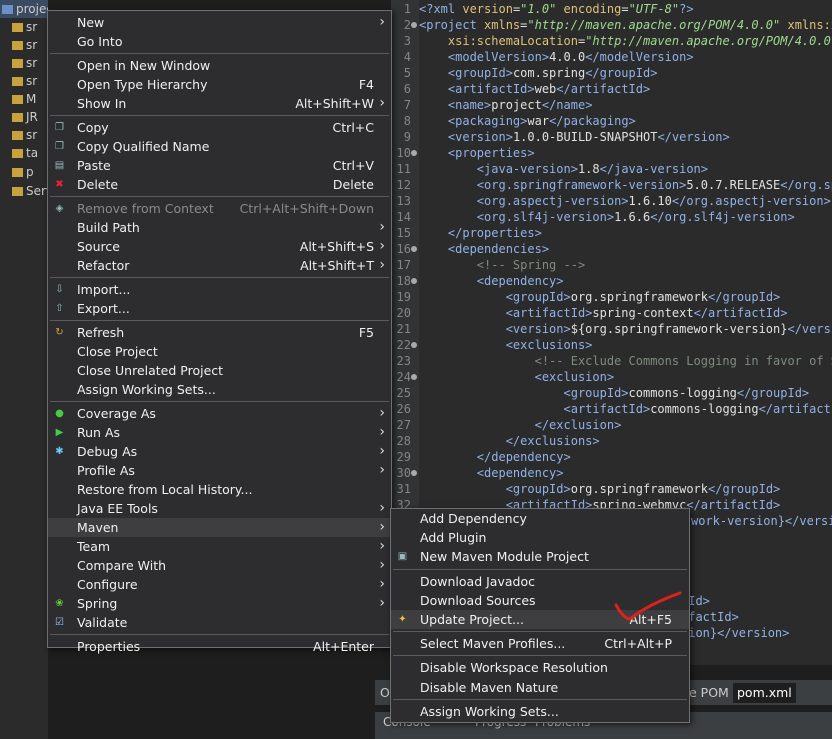  I want to click on code-text: <groupId>org.springframework</groupId>, so click(643, 297).